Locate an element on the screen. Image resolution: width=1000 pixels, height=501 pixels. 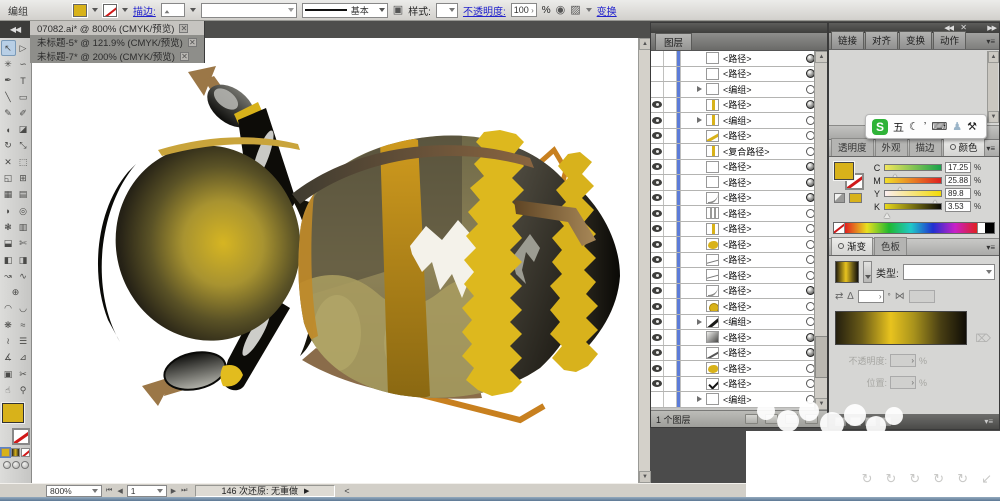
opacity-link: 不透明度: is located at coordinates (484, 10).